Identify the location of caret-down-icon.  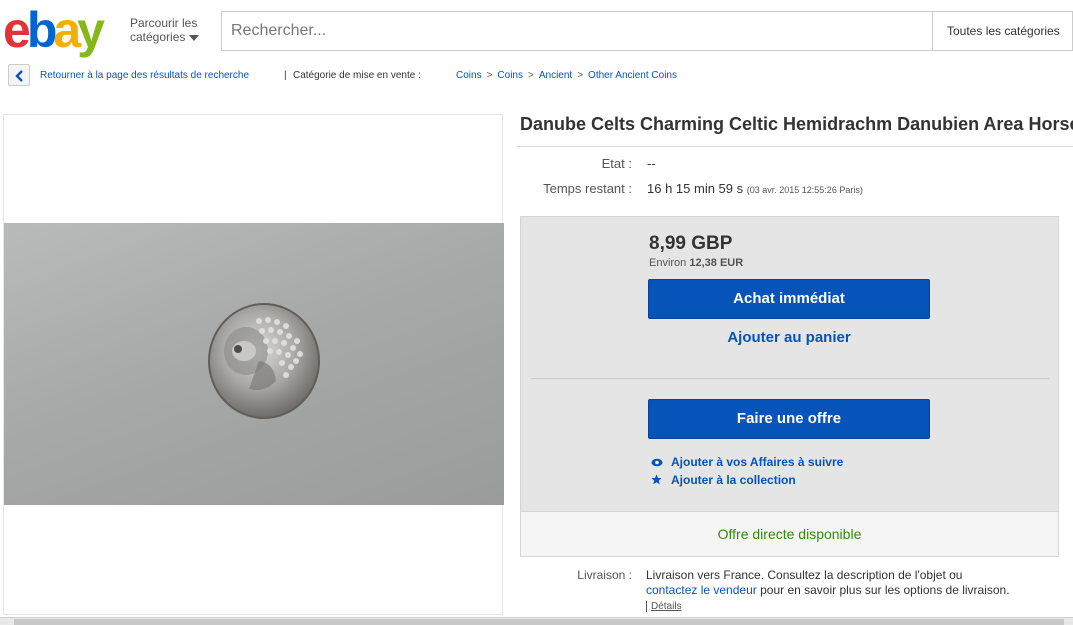
(194, 37).